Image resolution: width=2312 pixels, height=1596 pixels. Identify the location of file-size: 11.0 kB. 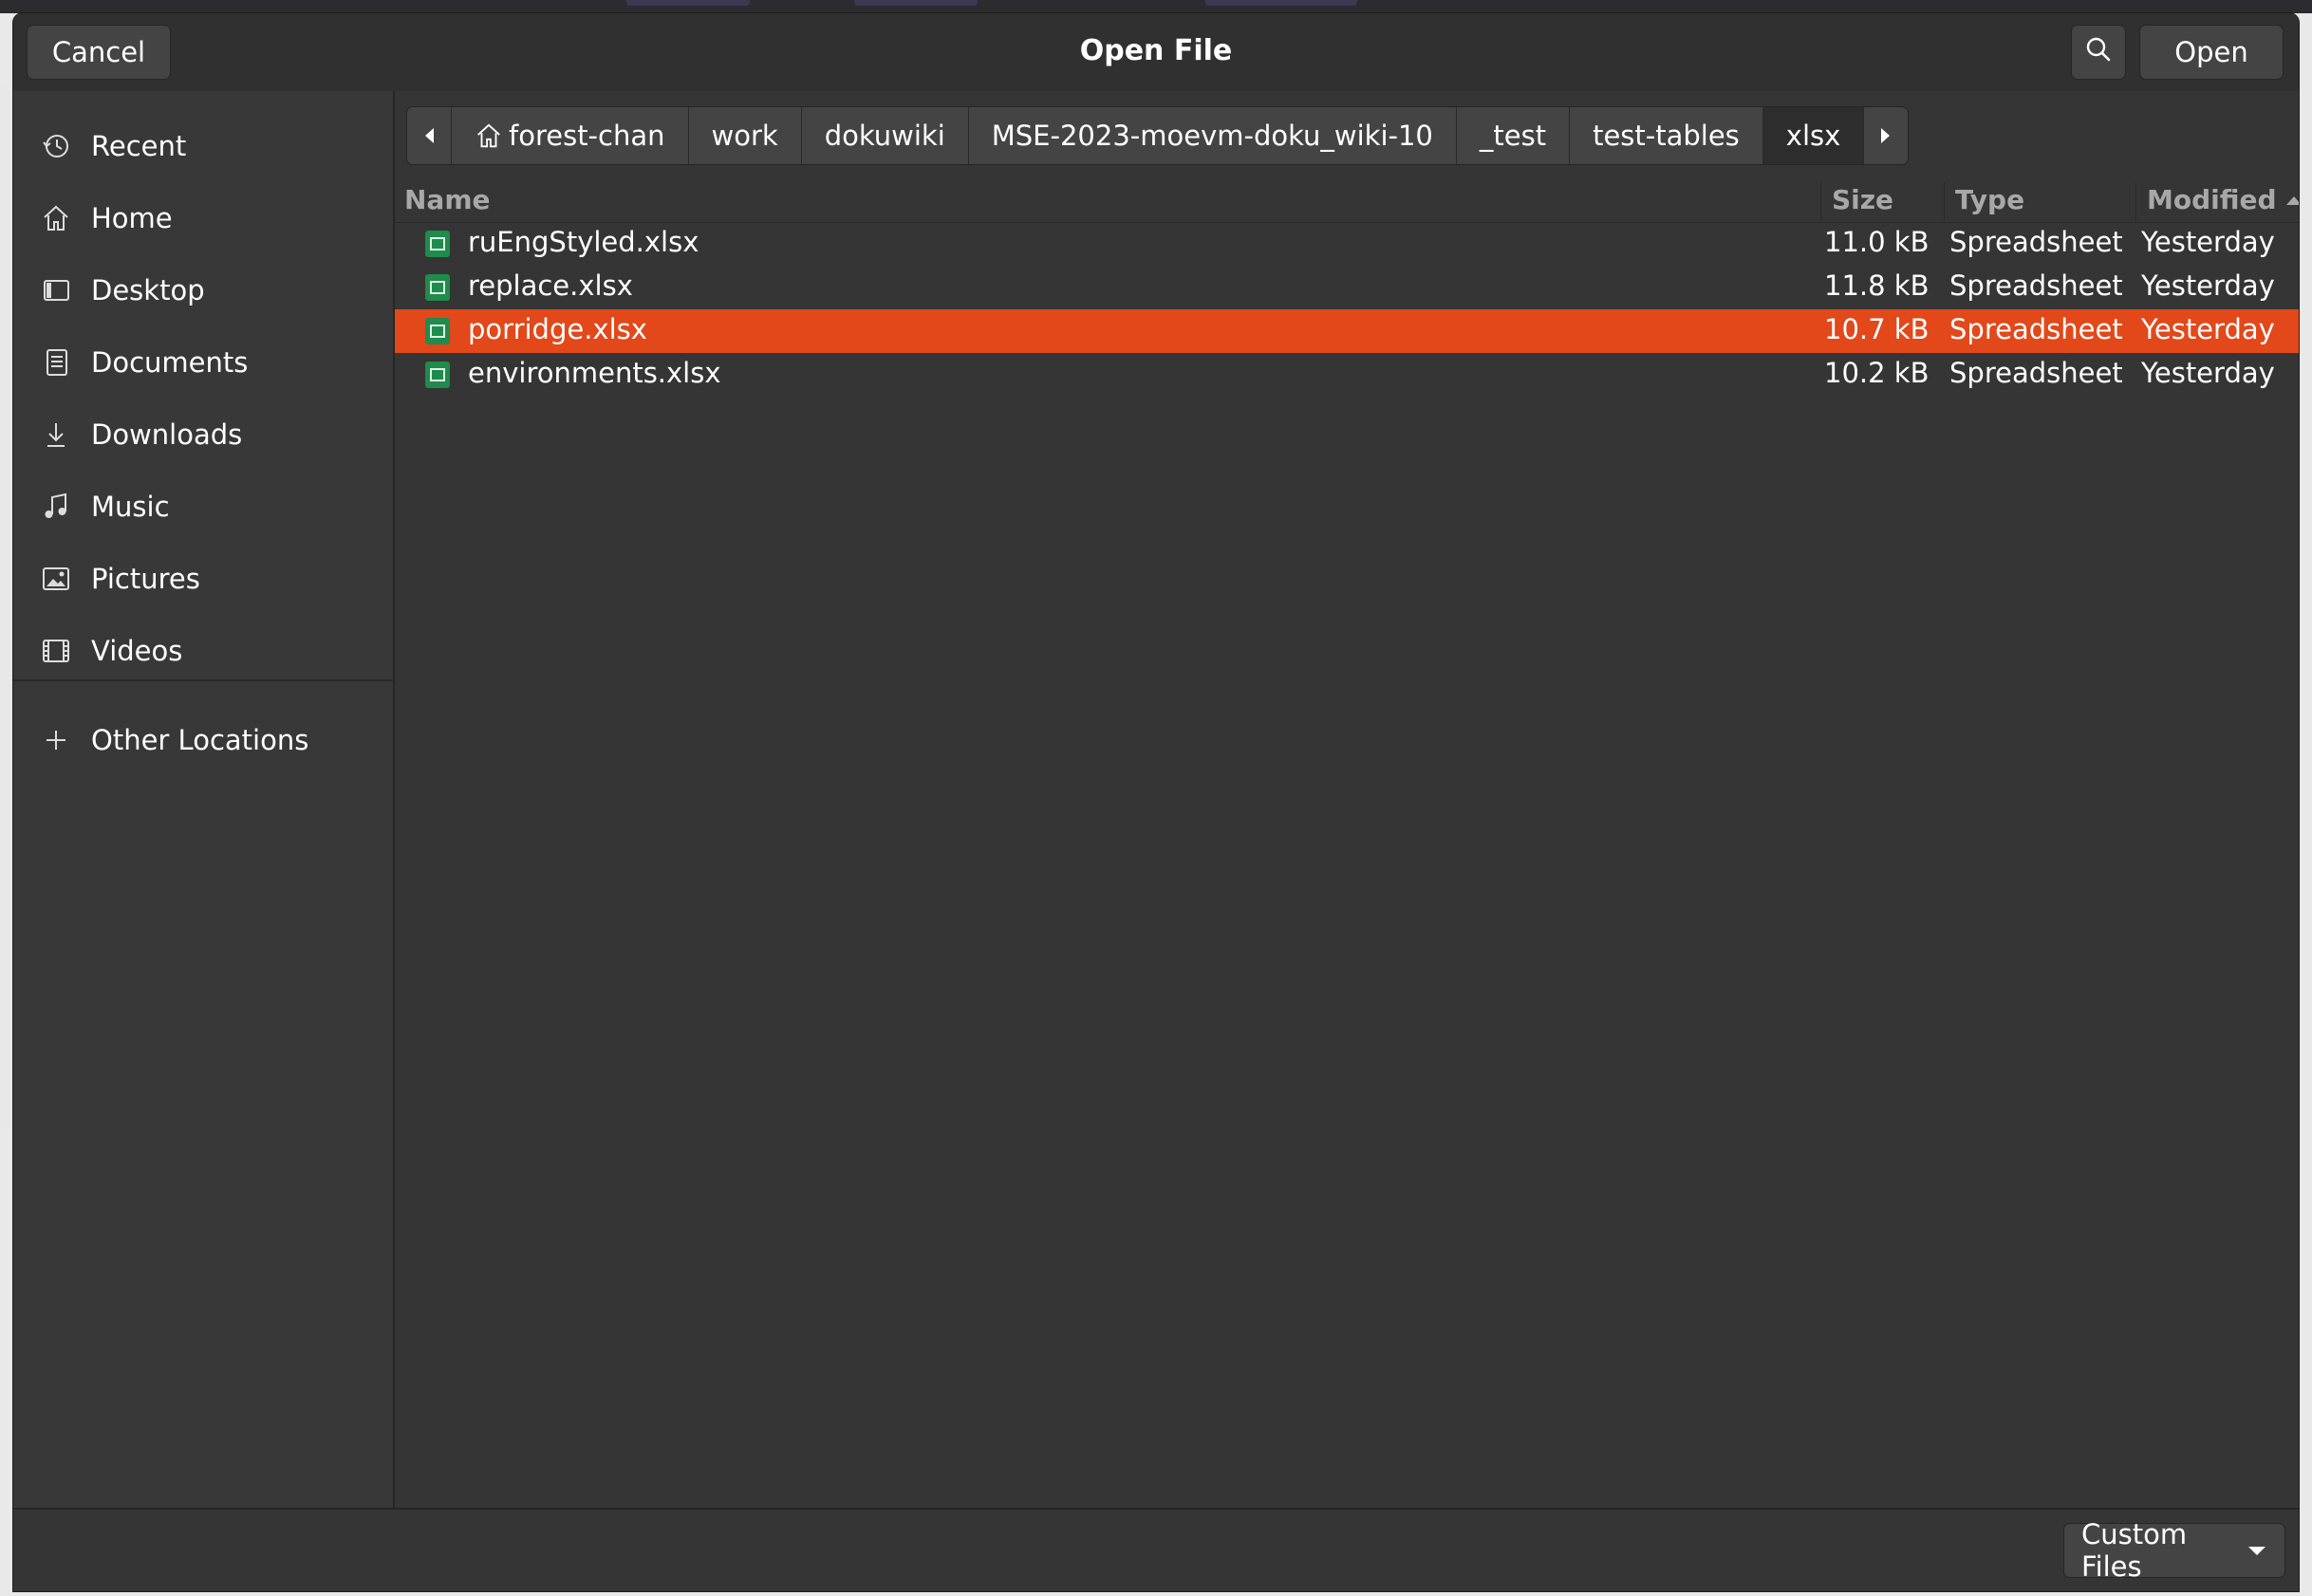
(1877, 242).